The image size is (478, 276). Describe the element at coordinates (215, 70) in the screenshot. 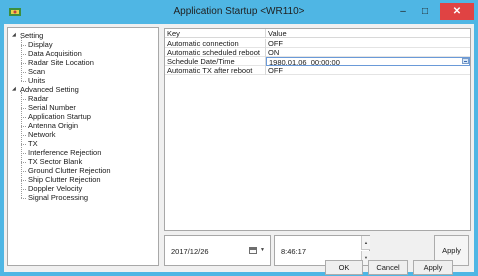

I see `row-key: Automatic TX after reboot` at that location.